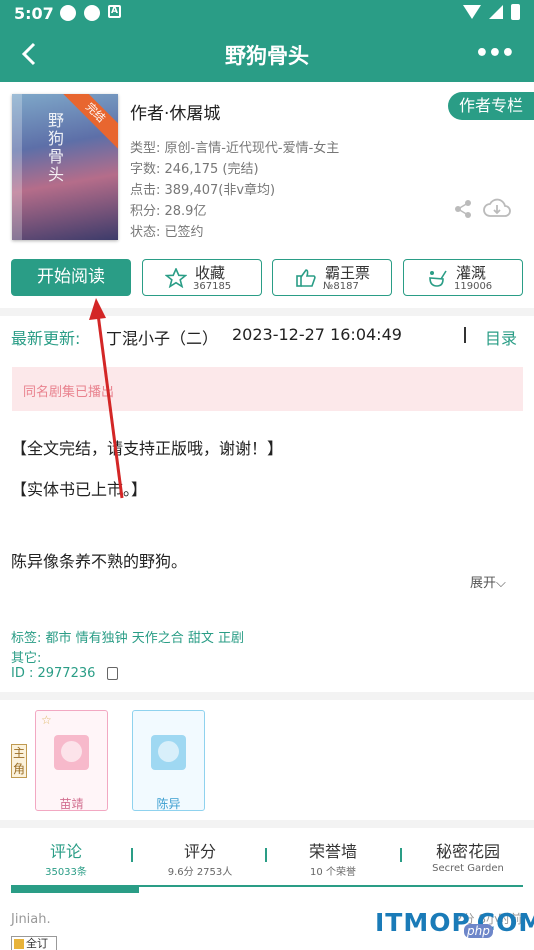 This screenshot has width=534, height=950. What do you see at coordinates (79, 489) in the screenshot?
I see `description-line: 【实体书已上市。】` at bounding box center [79, 489].